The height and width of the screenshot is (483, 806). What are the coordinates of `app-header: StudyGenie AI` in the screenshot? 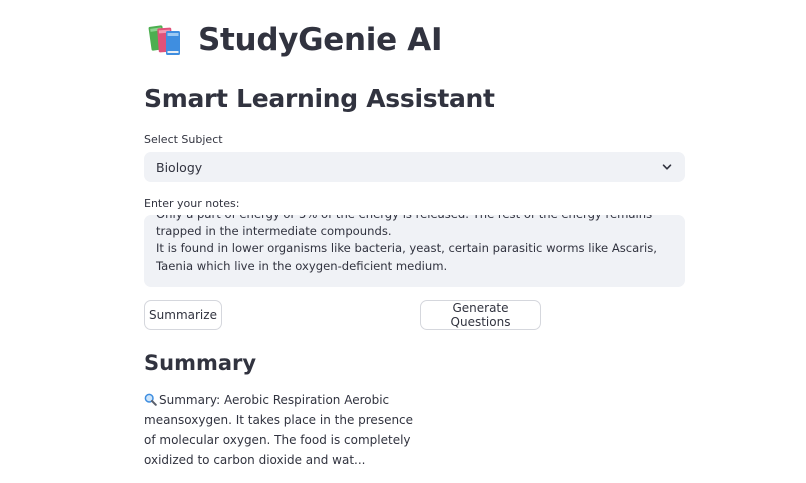 It's located at (295, 40).